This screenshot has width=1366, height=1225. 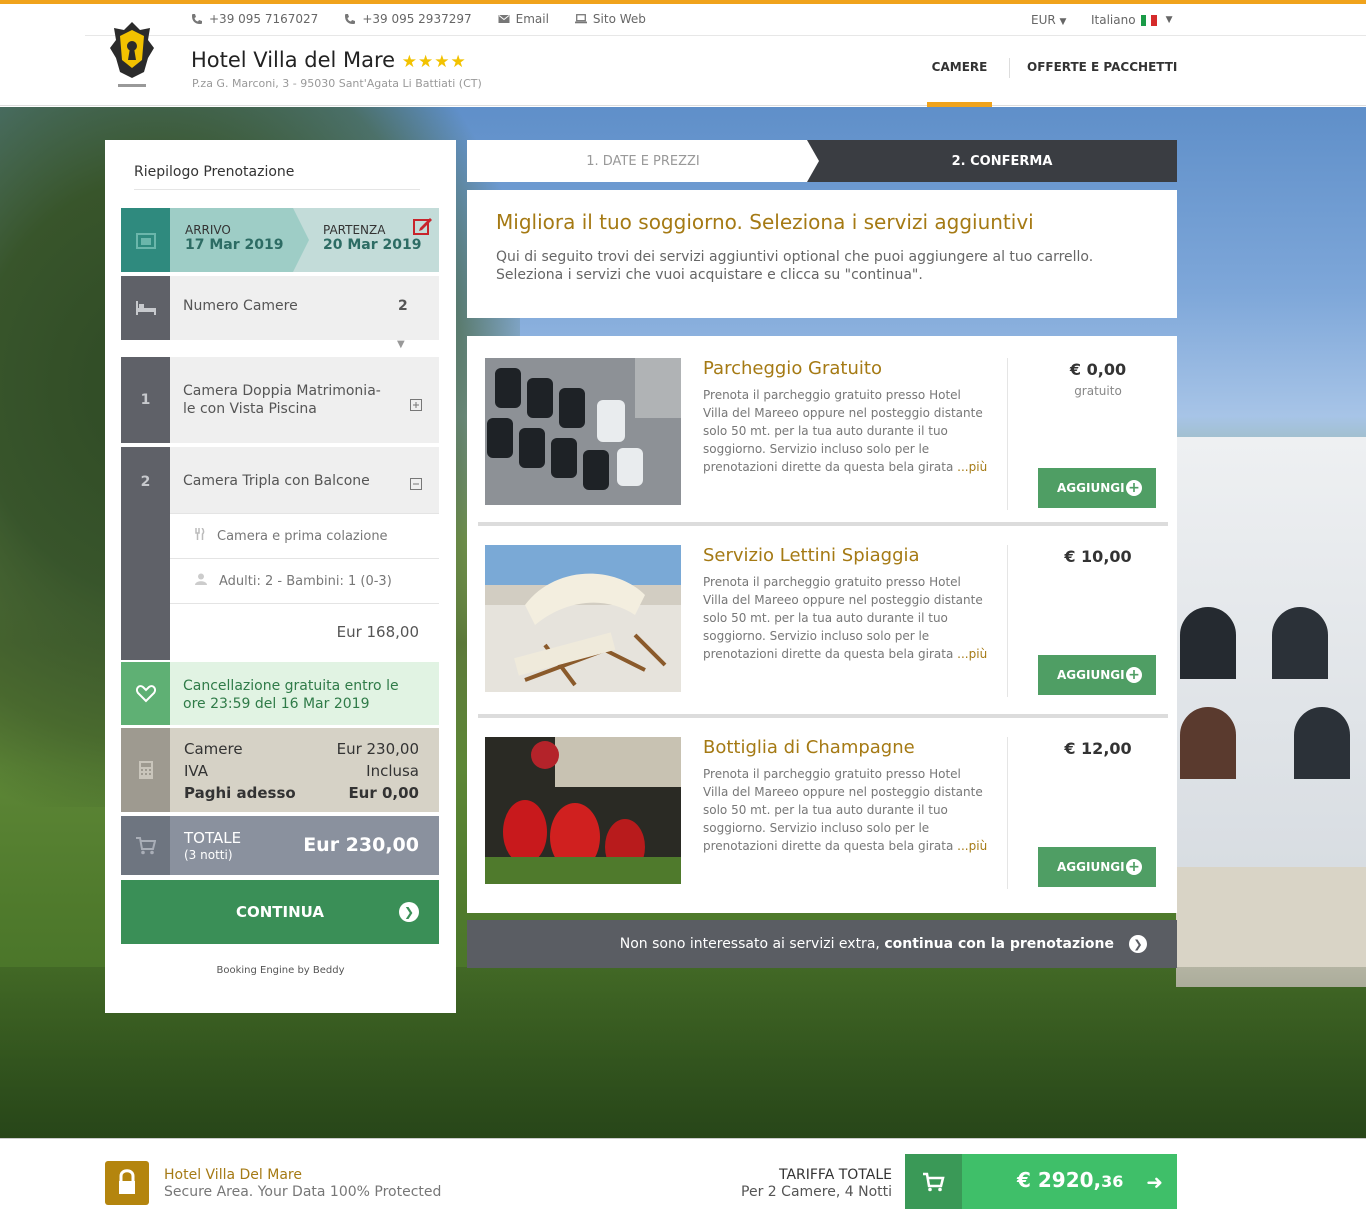 I want to click on expand-icon, so click(x=416, y=405).